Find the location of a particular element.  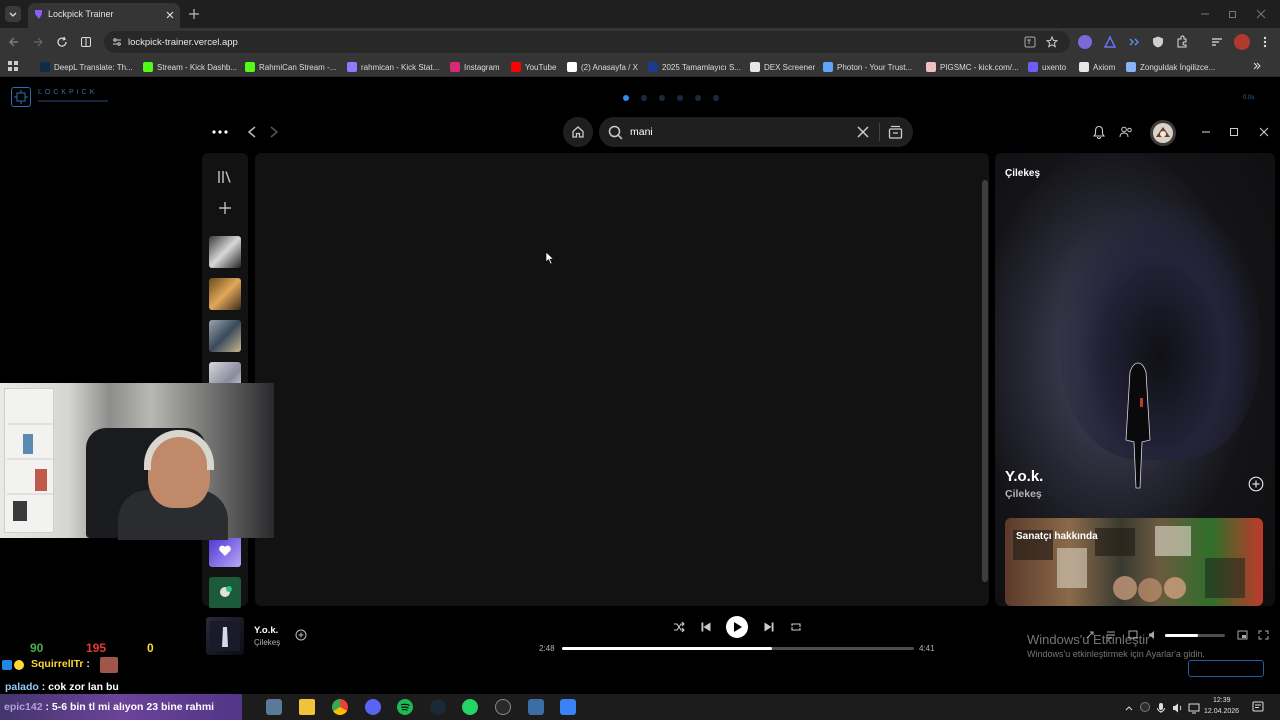

translate-icon is located at coordinates (1030, 42).